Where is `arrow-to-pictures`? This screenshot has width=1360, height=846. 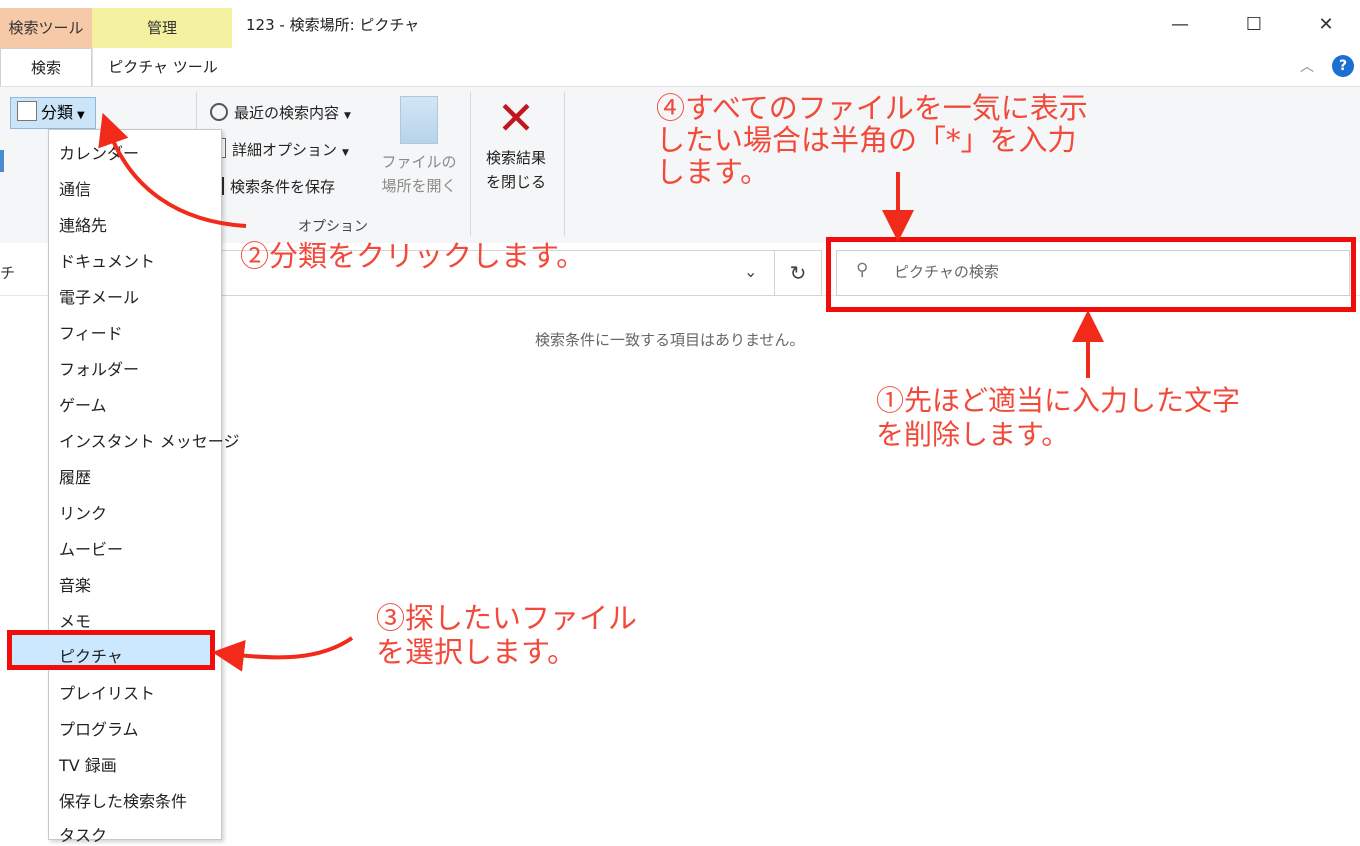 arrow-to-pictures is located at coordinates (283, 654).